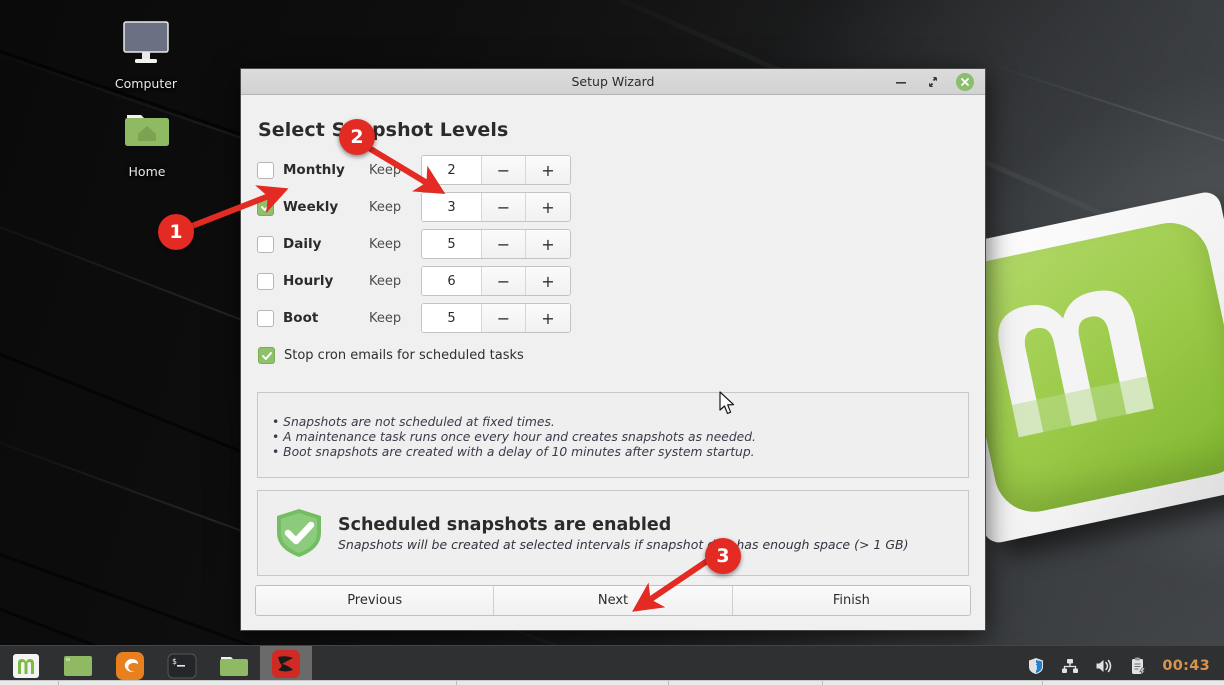 This screenshot has height=685, width=1224. I want to click on stop-cron-emails-checkbox, so click(266, 355).